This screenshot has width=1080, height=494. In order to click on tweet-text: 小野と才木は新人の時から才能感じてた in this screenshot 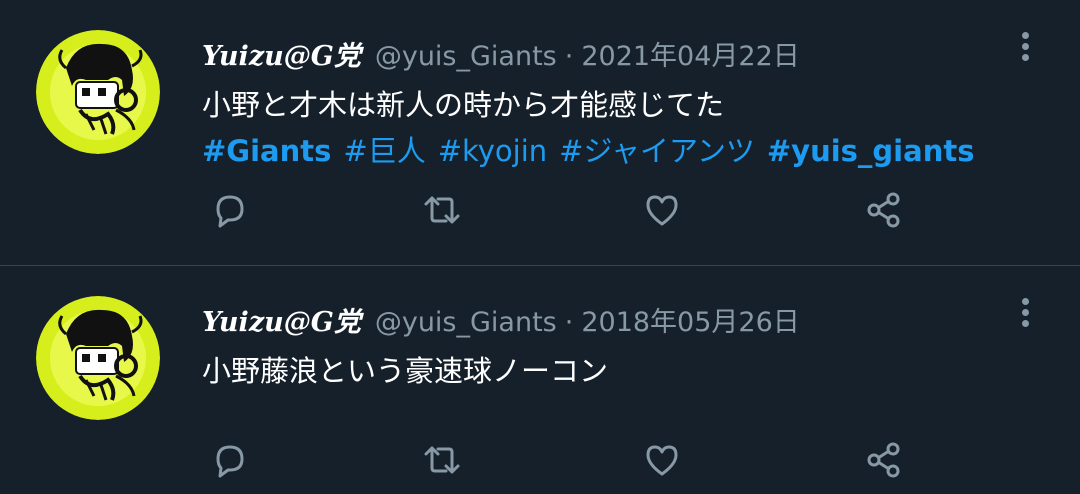, I will do `click(463, 105)`.